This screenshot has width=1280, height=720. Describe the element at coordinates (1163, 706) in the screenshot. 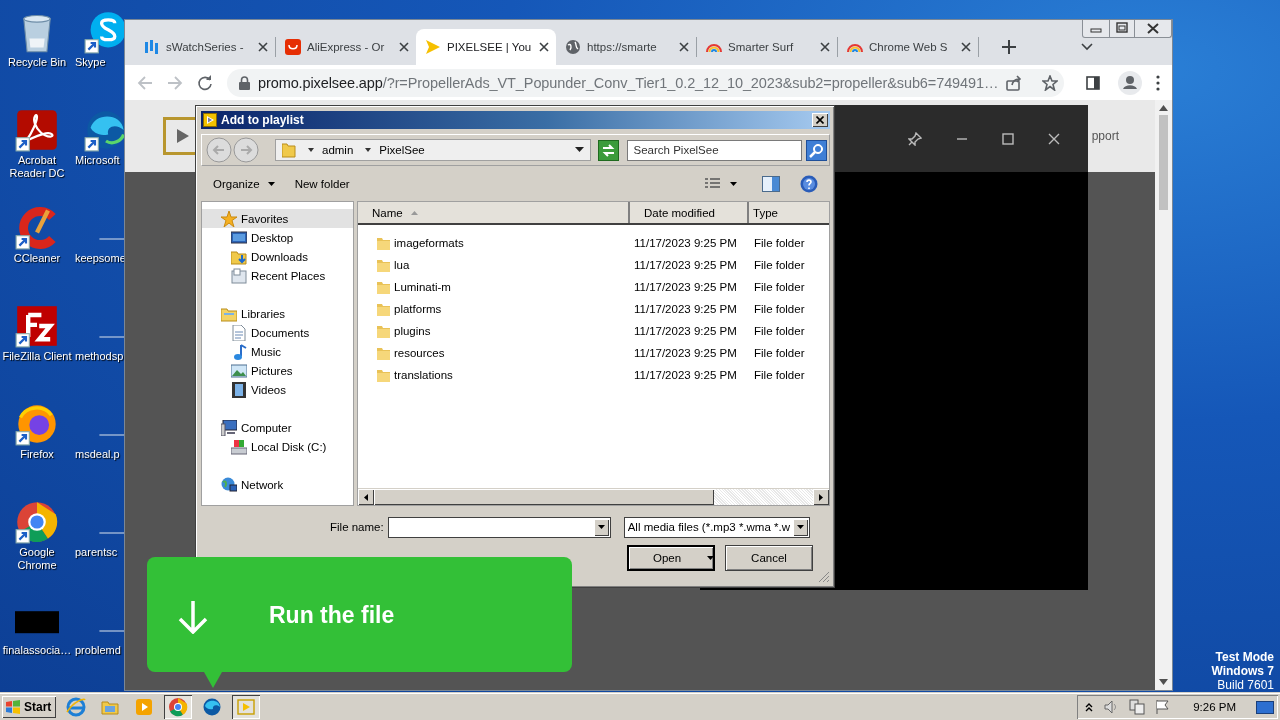

I see `flag-icon` at that location.